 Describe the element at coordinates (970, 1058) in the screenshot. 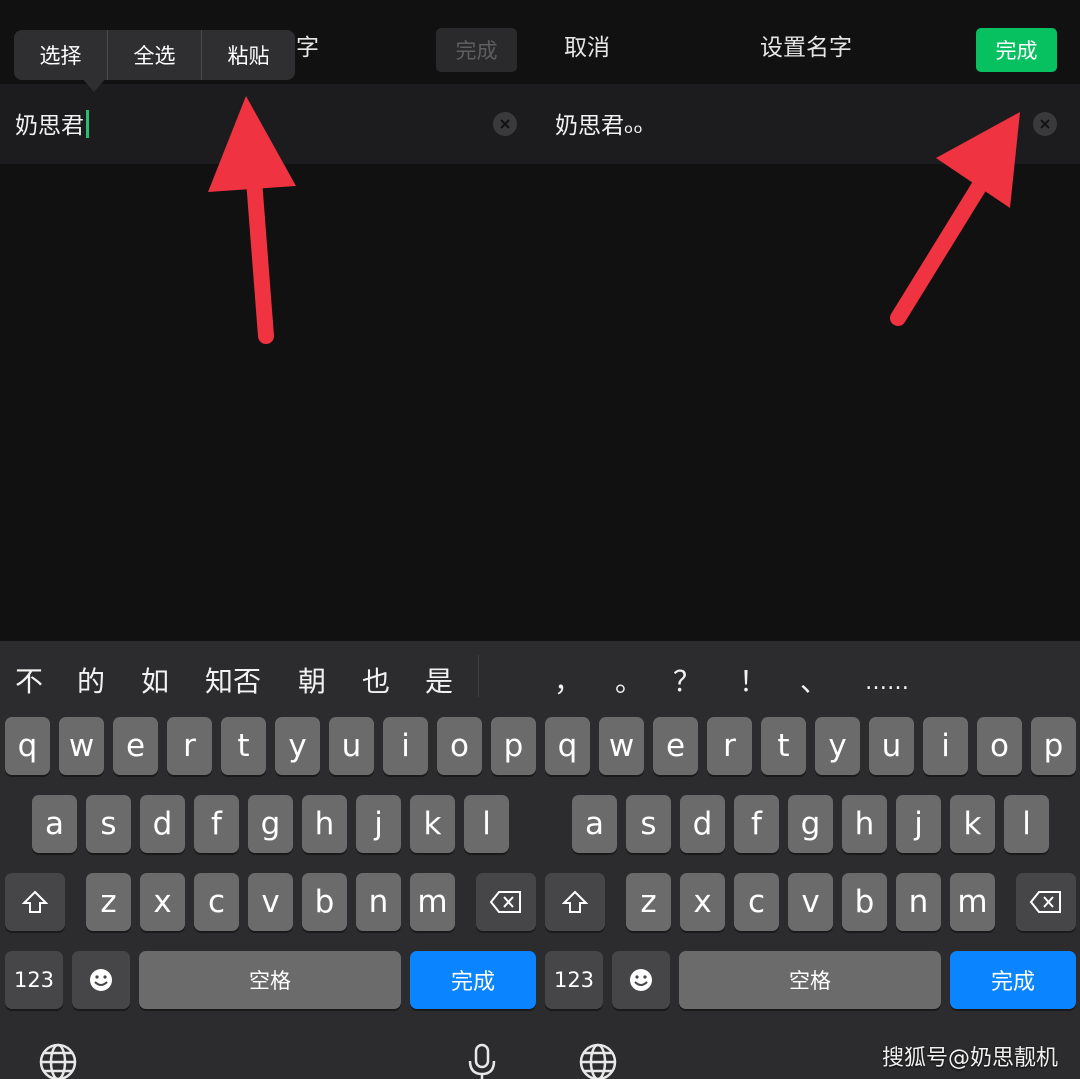

I see `watermark: 搜狐号@奶思靓机` at that location.